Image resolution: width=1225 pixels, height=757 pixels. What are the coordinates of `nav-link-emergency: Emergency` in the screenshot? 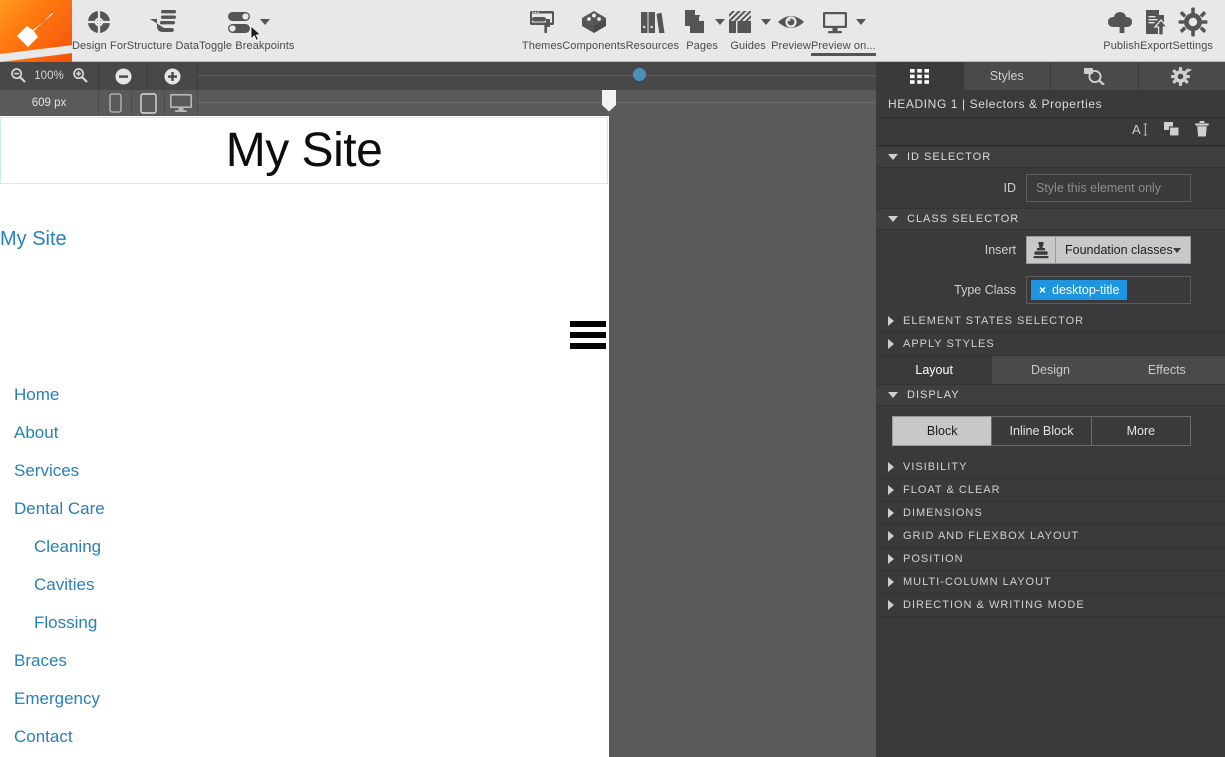 It's located at (304, 699).